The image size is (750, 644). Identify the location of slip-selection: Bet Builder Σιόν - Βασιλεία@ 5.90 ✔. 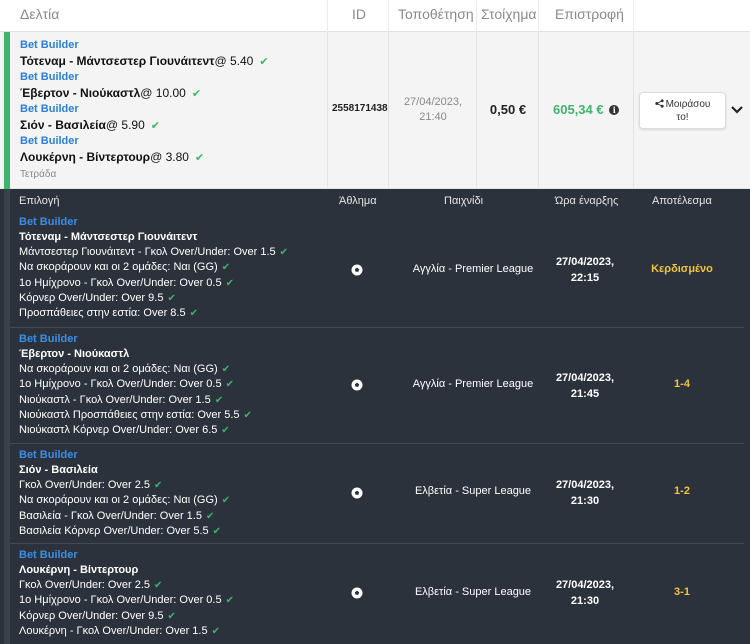
(90, 118).